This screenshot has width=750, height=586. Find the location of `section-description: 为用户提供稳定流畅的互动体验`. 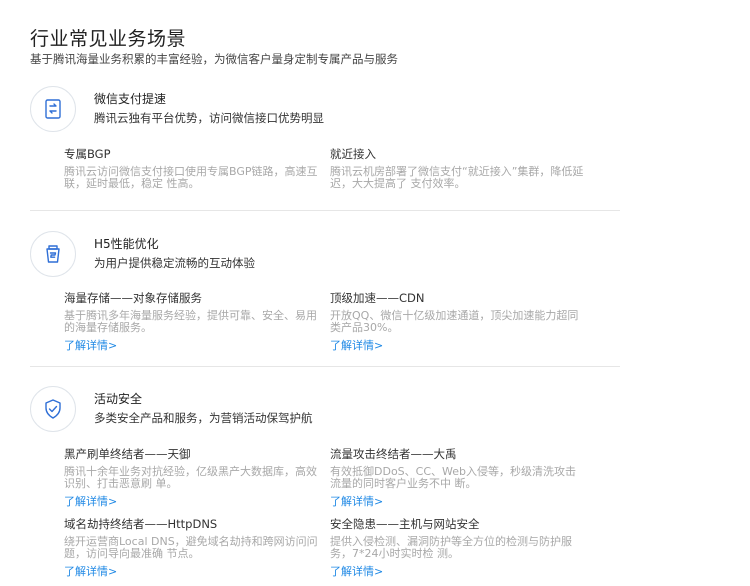

section-description: 为用户提供稳定流畅的互动体验 is located at coordinates (174, 263).